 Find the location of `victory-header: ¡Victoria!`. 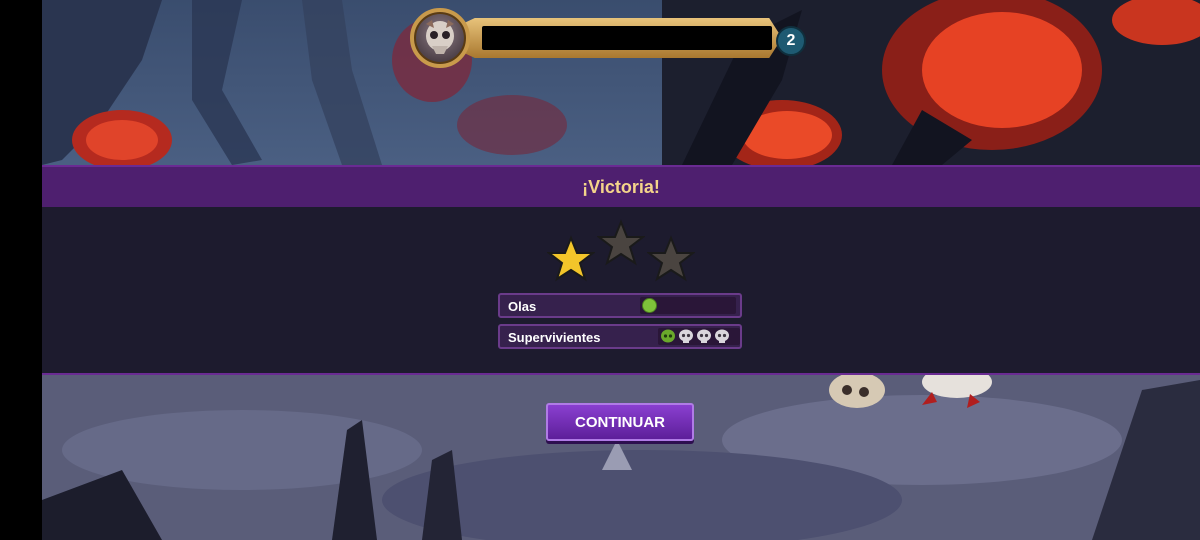

victory-header: ¡Victoria! is located at coordinates (621, 187).